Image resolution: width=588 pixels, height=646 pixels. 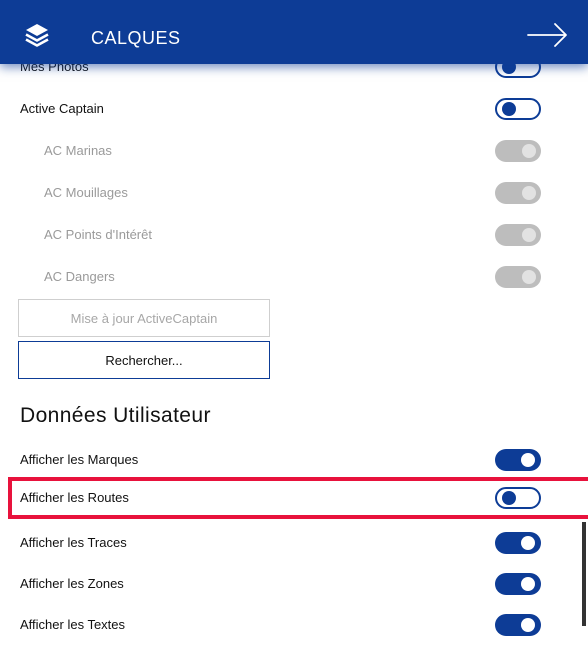 What do you see at coordinates (294, 584) in the screenshot?
I see `layer-row-zones: Afficher les Zones` at bounding box center [294, 584].